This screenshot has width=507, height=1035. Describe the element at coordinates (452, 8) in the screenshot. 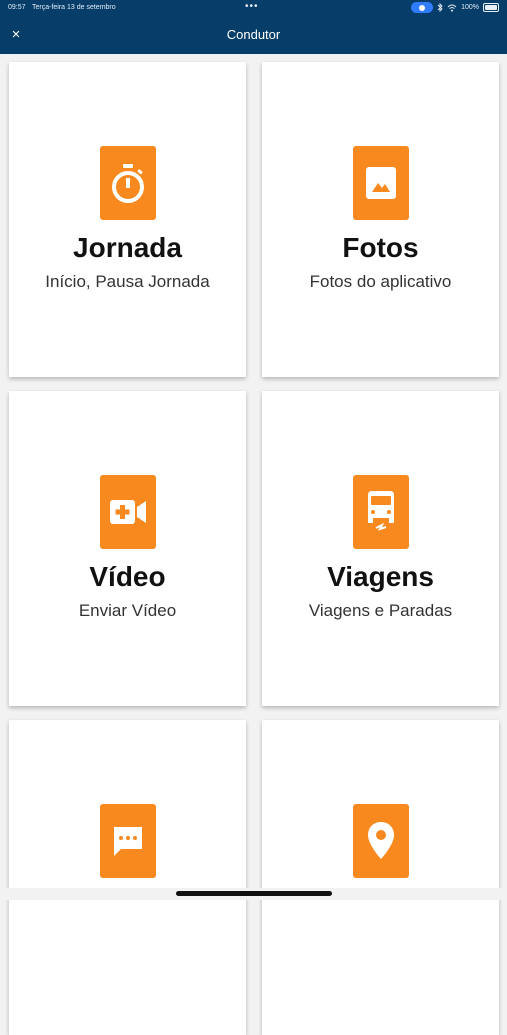

I see `wifi-icon` at that location.